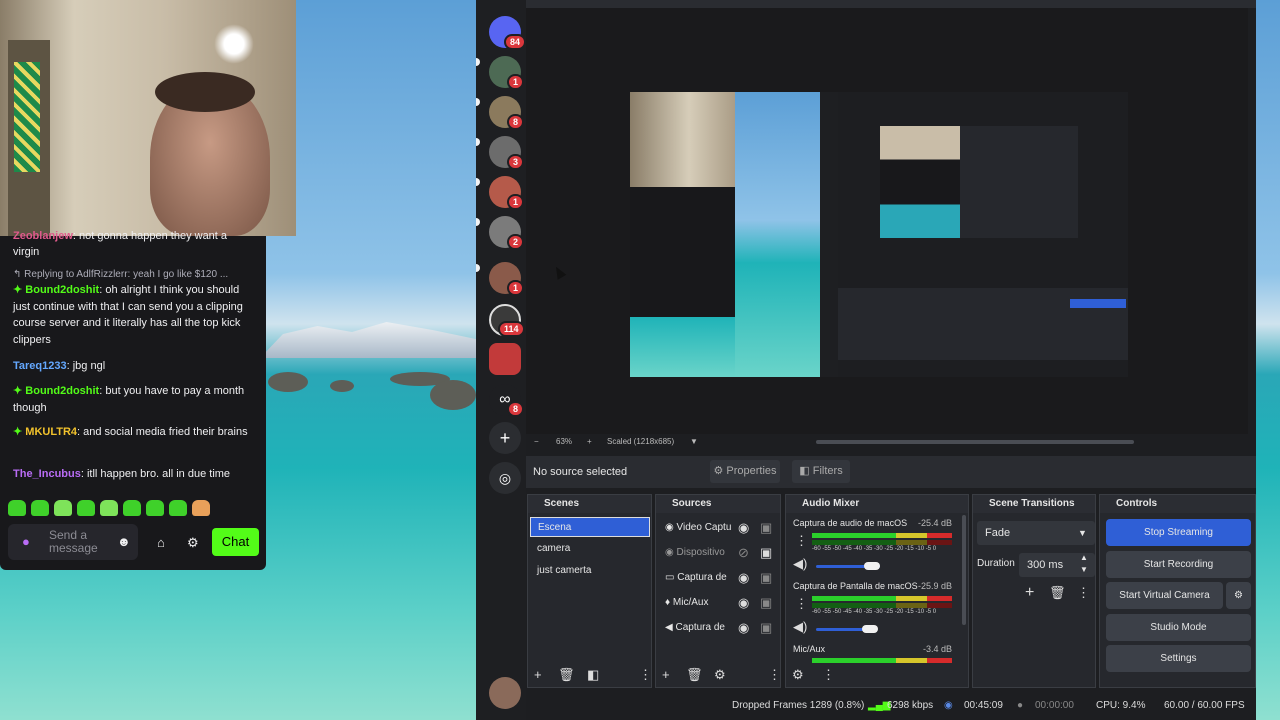 The height and width of the screenshot is (720, 1280). What do you see at coordinates (505, 478) in the screenshot?
I see `discover-icon: ◎` at bounding box center [505, 478].